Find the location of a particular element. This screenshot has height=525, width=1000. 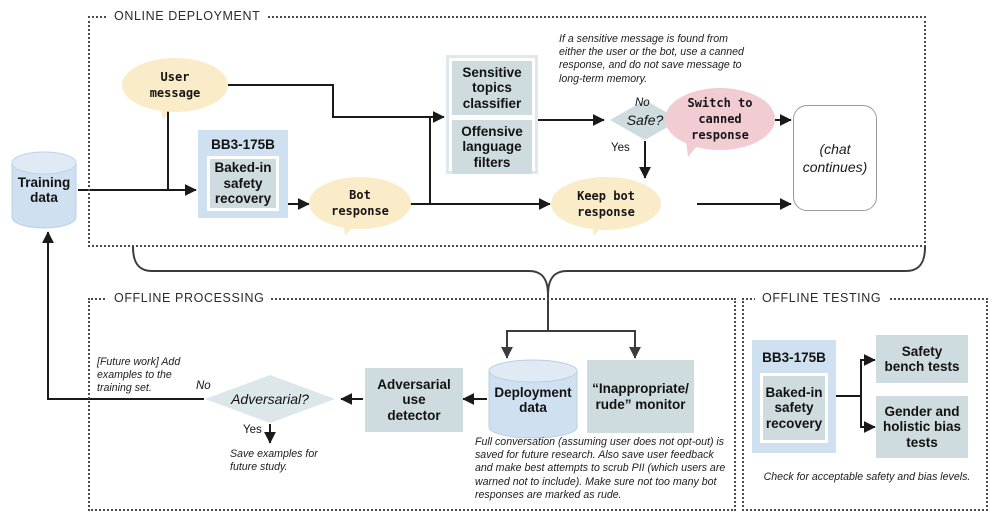

section-offline-processing-label: OFFLINE PROCESSING is located at coordinates (189, 298).